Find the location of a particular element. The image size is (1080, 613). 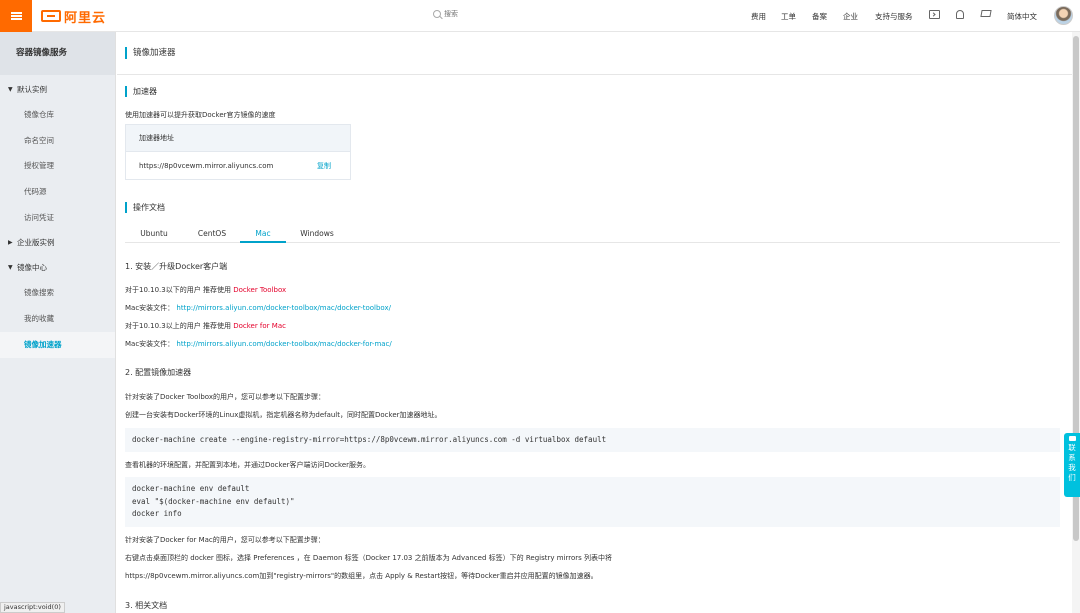

contact-char: 我 is located at coordinates (1072, 467).